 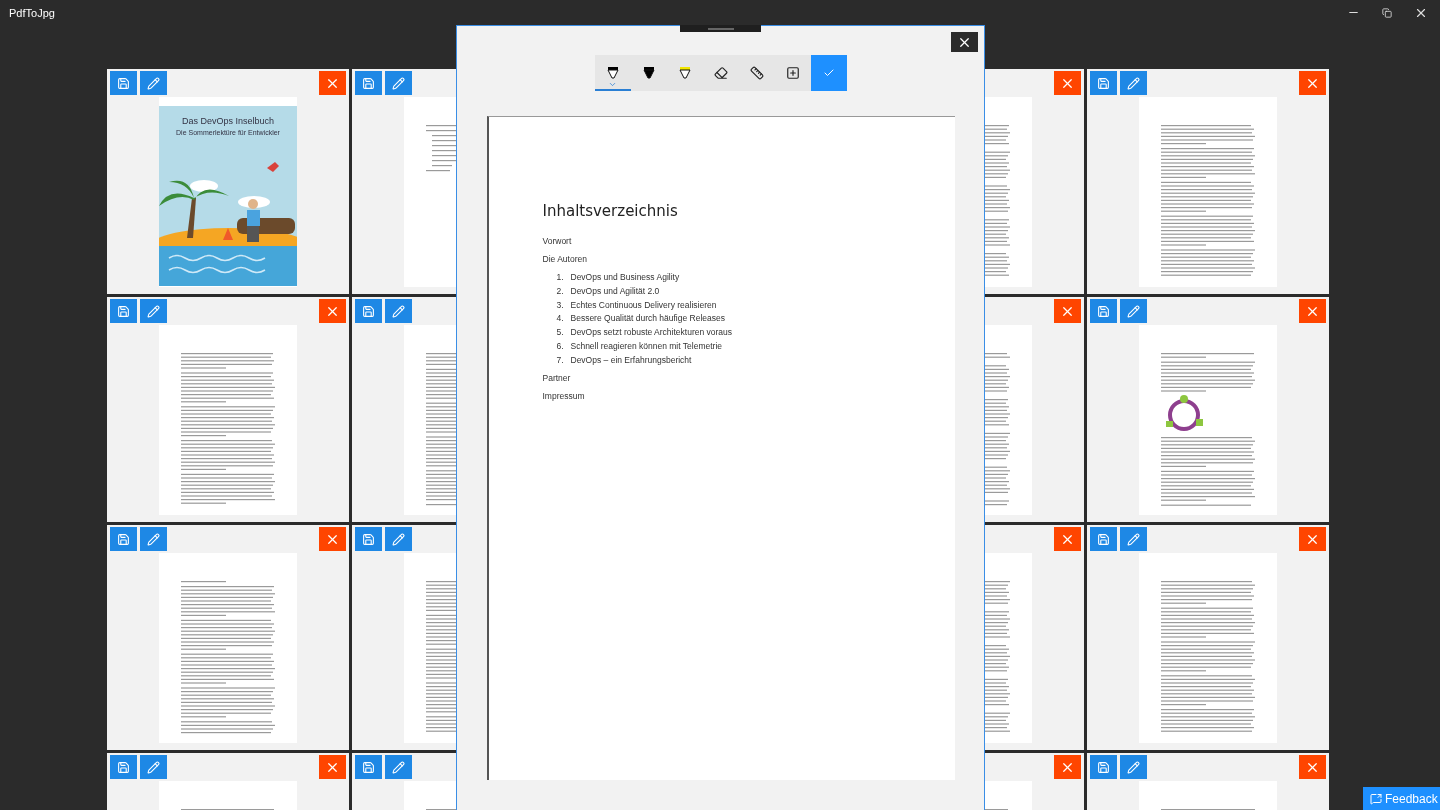 What do you see at coordinates (557, 241) in the screenshot?
I see `toc-entry: Vorwort` at bounding box center [557, 241].